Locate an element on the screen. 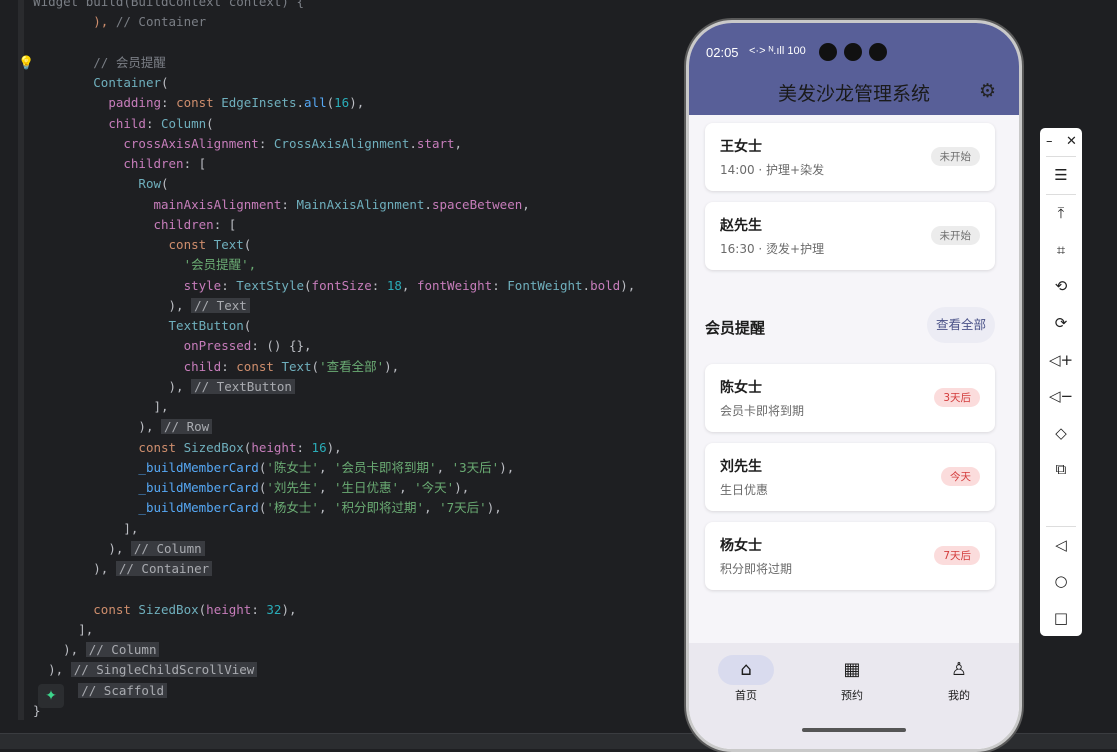  code-line: Widget build(BuildContext context) { is located at coordinates (161, 6).